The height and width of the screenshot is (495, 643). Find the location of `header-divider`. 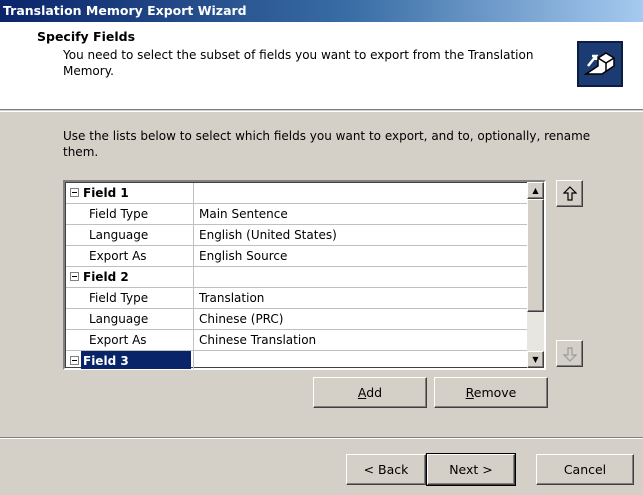

header-divider is located at coordinates (321, 111).